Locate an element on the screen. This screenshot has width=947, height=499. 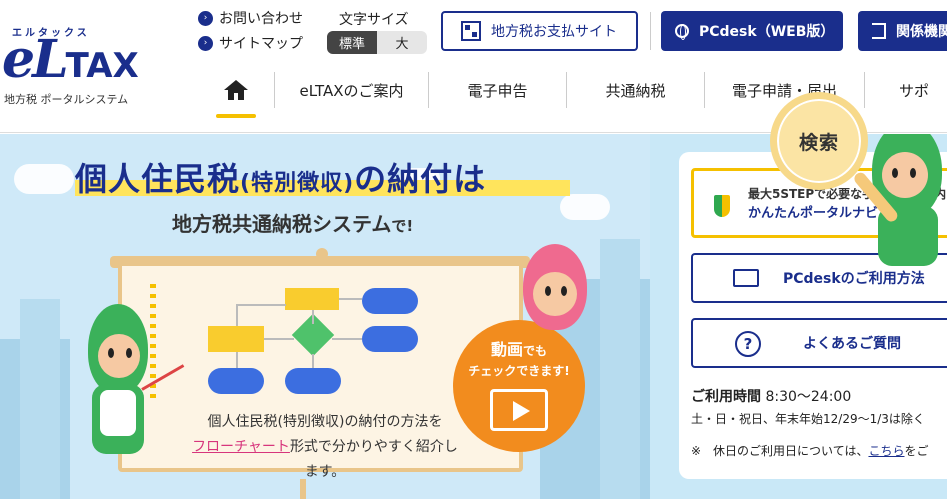
video-badge-line2: チェックできます! is located at coordinates (519, 371).